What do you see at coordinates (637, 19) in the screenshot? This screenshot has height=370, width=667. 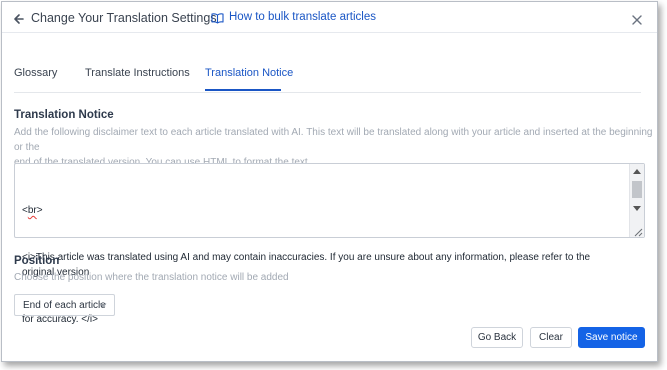 I see `close-icon` at bounding box center [637, 19].